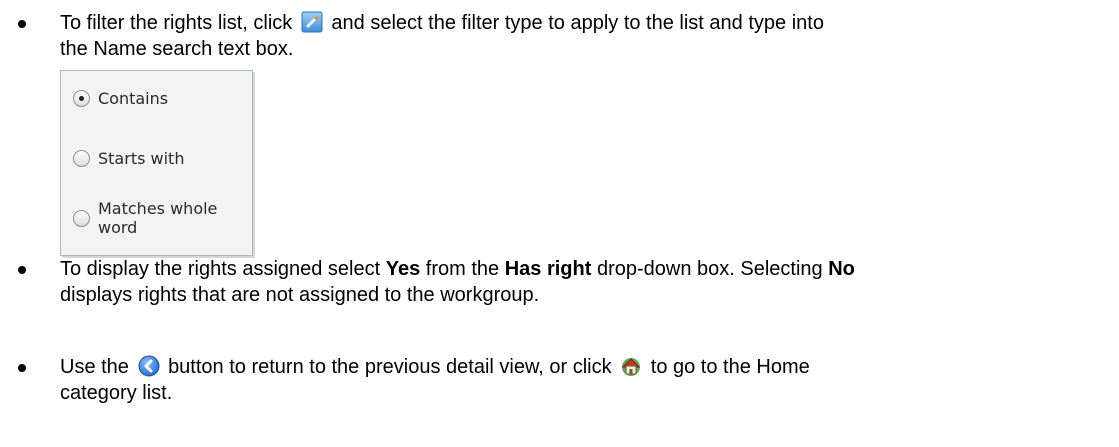 This screenshot has width=1119, height=447. What do you see at coordinates (149, 366) in the screenshot?
I see `back-arrow-icon` at bounding box center [149, 366].